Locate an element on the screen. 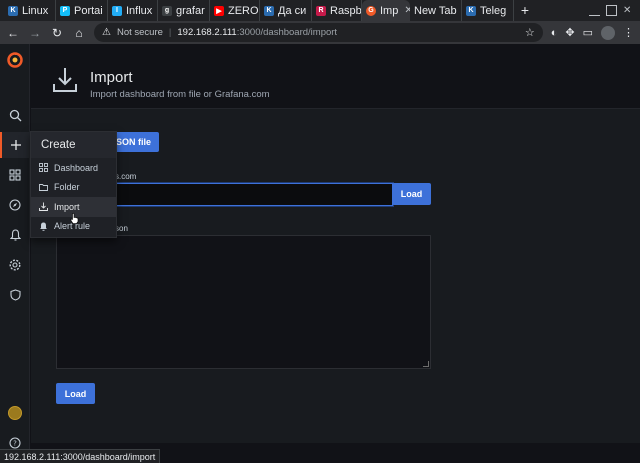 Image resolution: width=640 pixels, height=463 pixels. hand-cursor-icon is located at coordinates (74, 218).